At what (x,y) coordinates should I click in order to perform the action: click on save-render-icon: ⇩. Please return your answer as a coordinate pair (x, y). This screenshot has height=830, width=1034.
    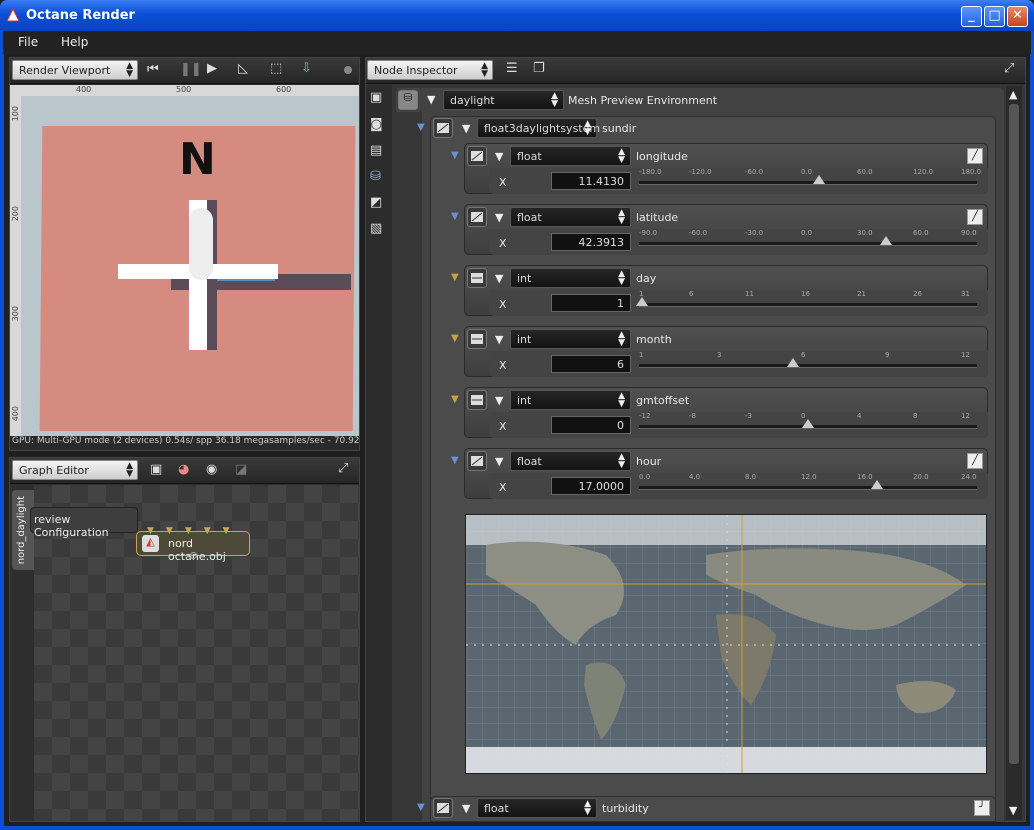
    Looking at the image, I should click on (306, 68).